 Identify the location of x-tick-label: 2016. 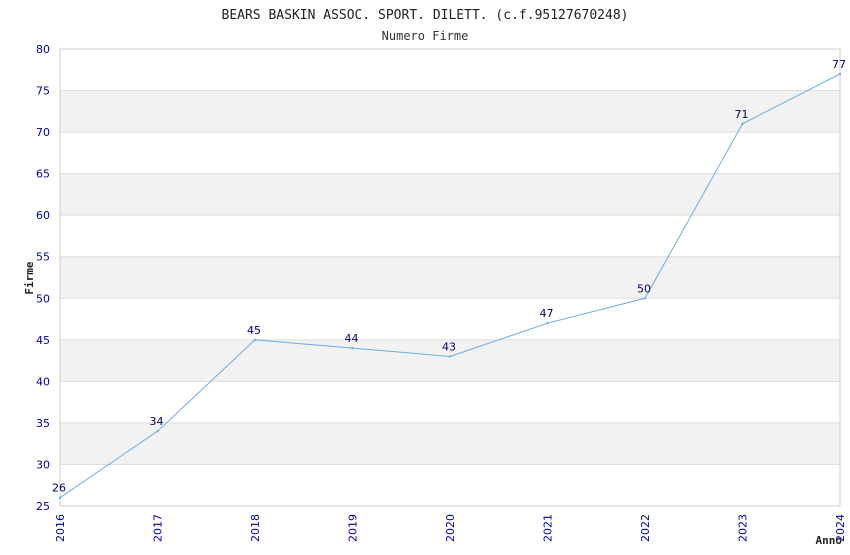
(60, 528).